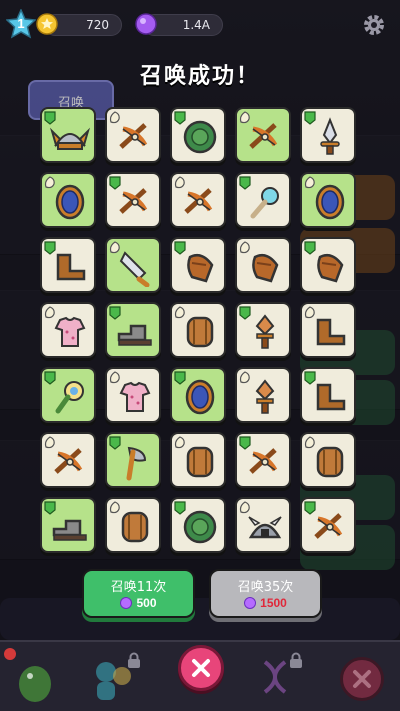 The image size is (400, 711). Describe the element at coordinates (273, 603) in the screenshot. I see `summon-35-cost-value: 1500` at that location.